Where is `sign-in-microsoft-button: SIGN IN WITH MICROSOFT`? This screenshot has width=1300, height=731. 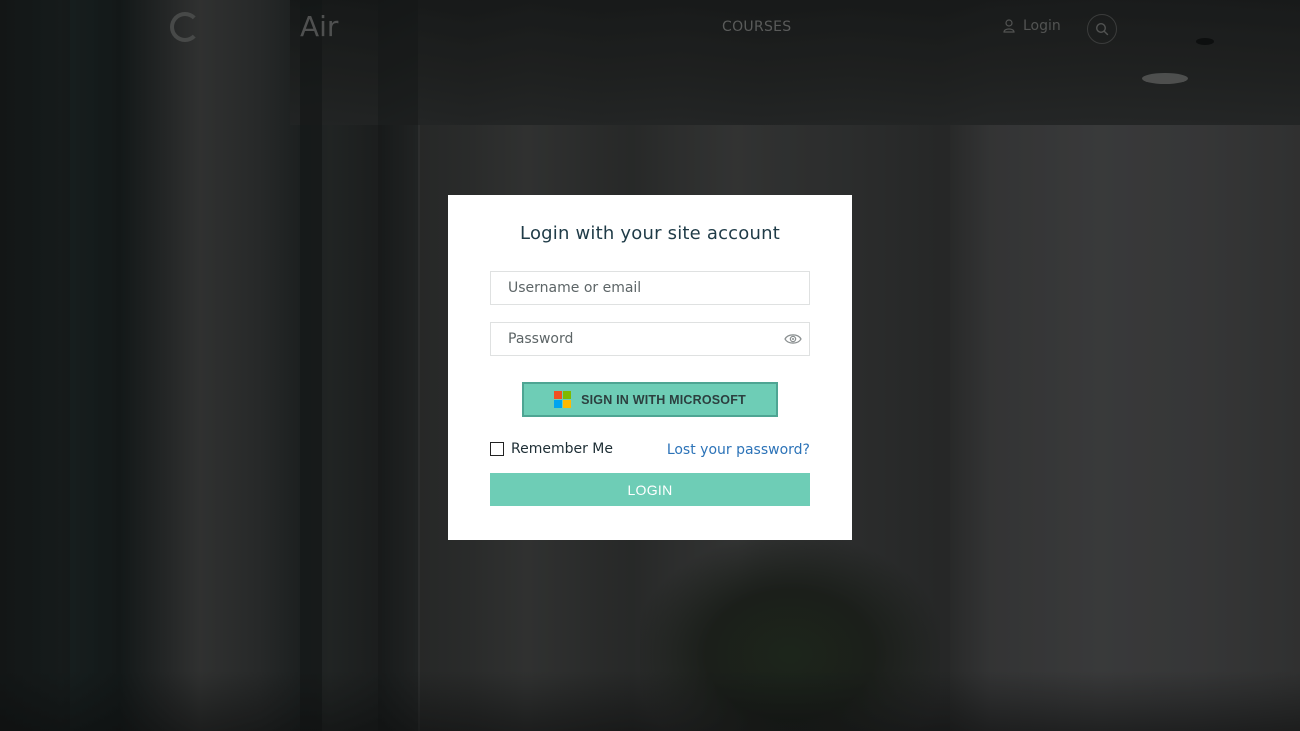
sign-in-microsoft-button: SIGN IN WITH MICROSOFT is located at coordinates (650, 399).